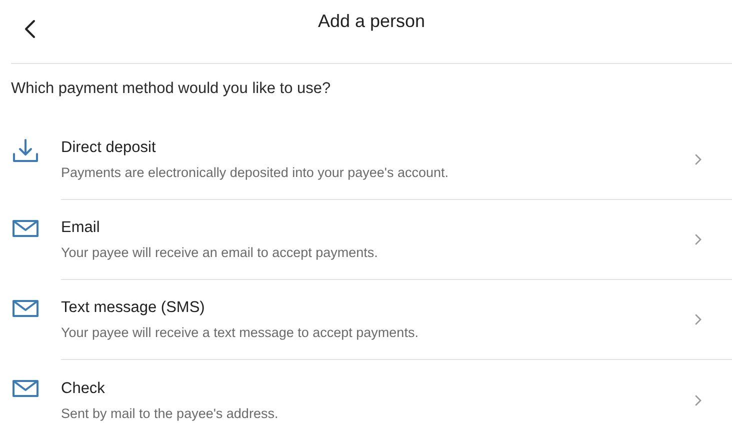 Image resolution: width=732 pixels, height=423 pixels. Describe the element at coordinates (240, 332) in the screenshot. I see `method-description: Your payee will receive a text message to accept payments.` at that location.